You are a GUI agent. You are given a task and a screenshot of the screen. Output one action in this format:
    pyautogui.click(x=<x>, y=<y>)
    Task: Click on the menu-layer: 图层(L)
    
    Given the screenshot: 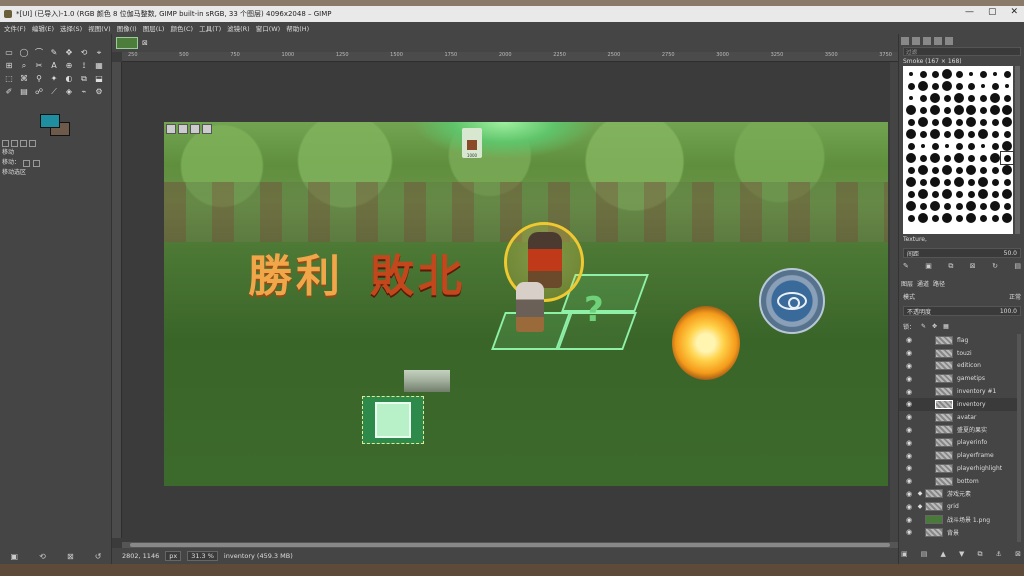 What is the action you would take?
    pyautogui.click(x=154, y=28)
    